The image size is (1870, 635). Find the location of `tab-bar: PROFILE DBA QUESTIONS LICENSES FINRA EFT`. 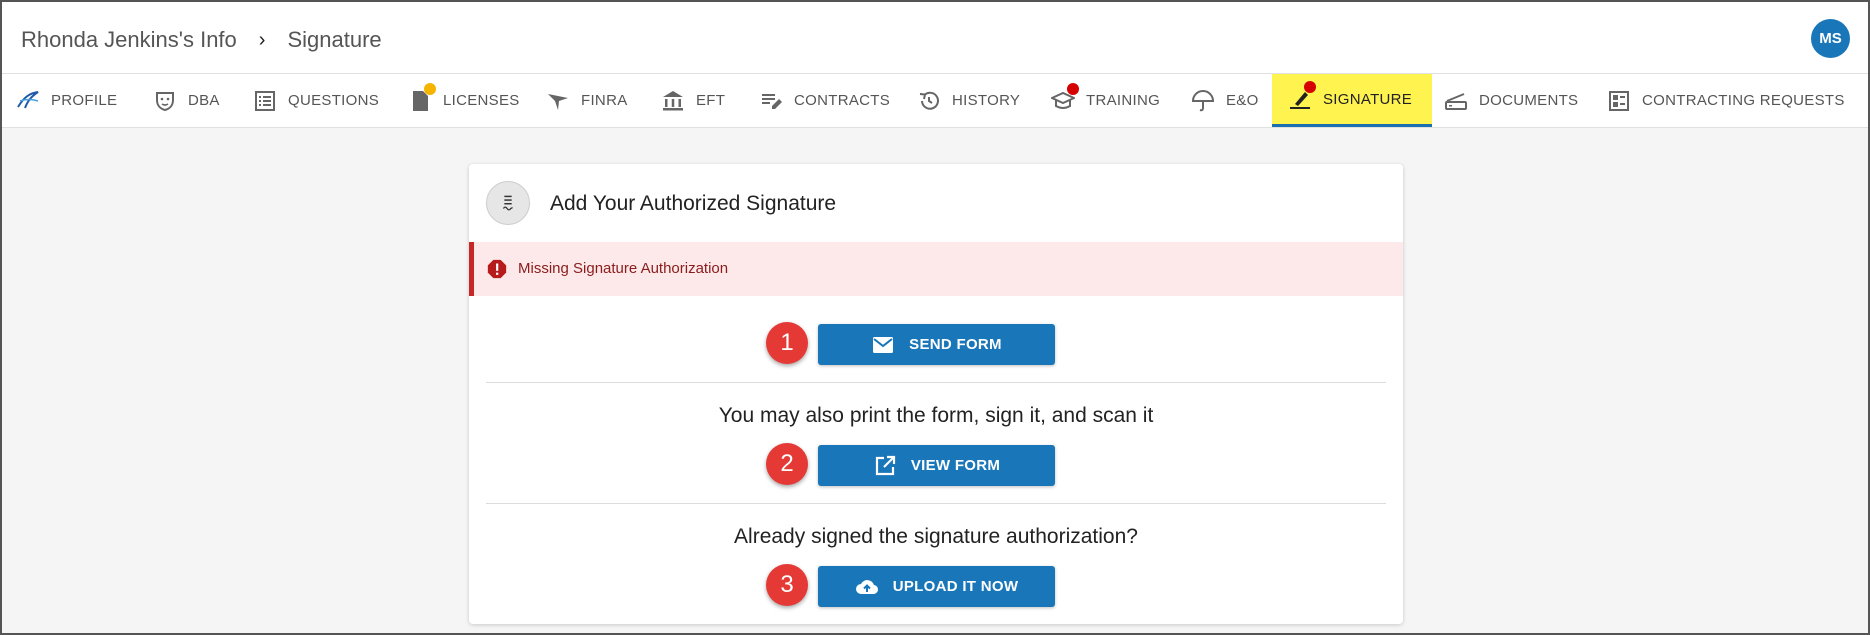

tab-bar: PROFILE DBA QUESTIONS LICENSES FINRA EFT is located at coordinates (935, 101).